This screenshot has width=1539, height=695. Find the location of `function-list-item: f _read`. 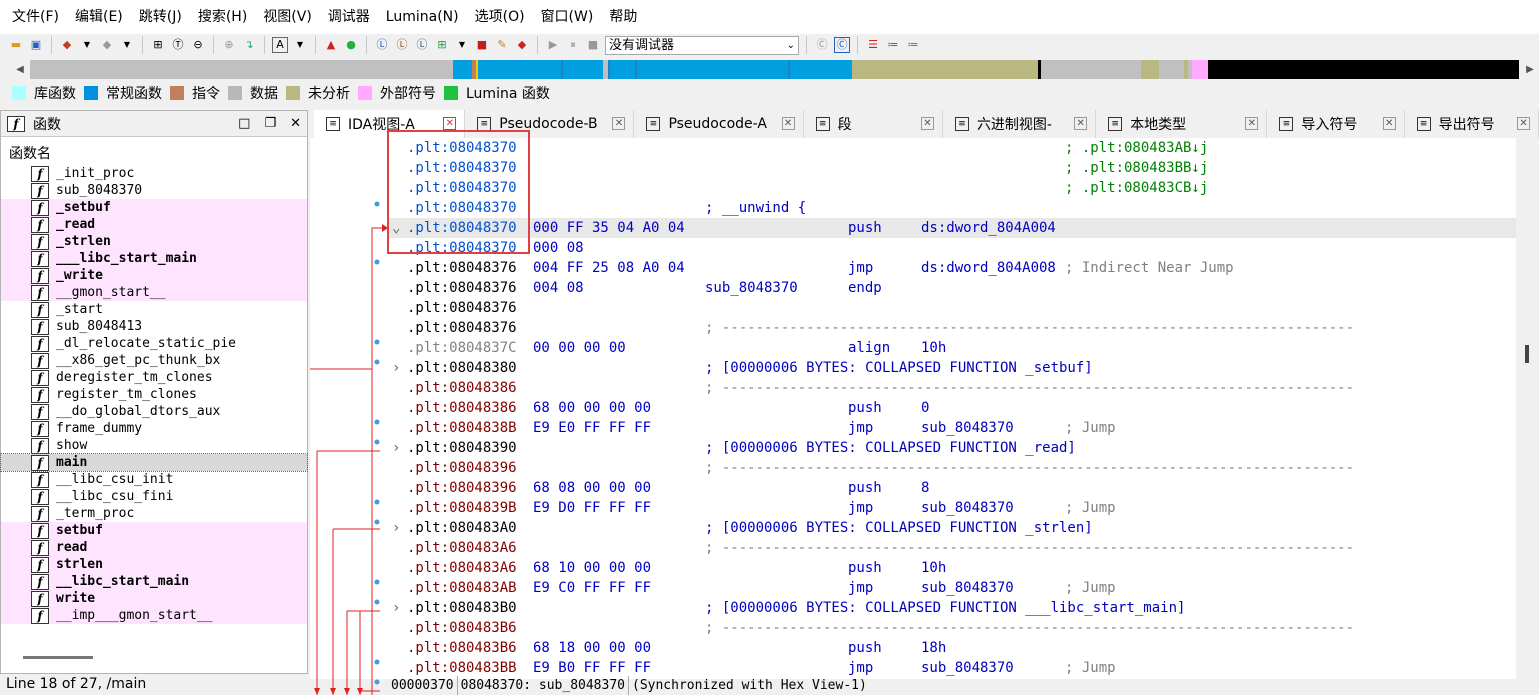

function-list-item: f _read is located at coordinates (154, 224).